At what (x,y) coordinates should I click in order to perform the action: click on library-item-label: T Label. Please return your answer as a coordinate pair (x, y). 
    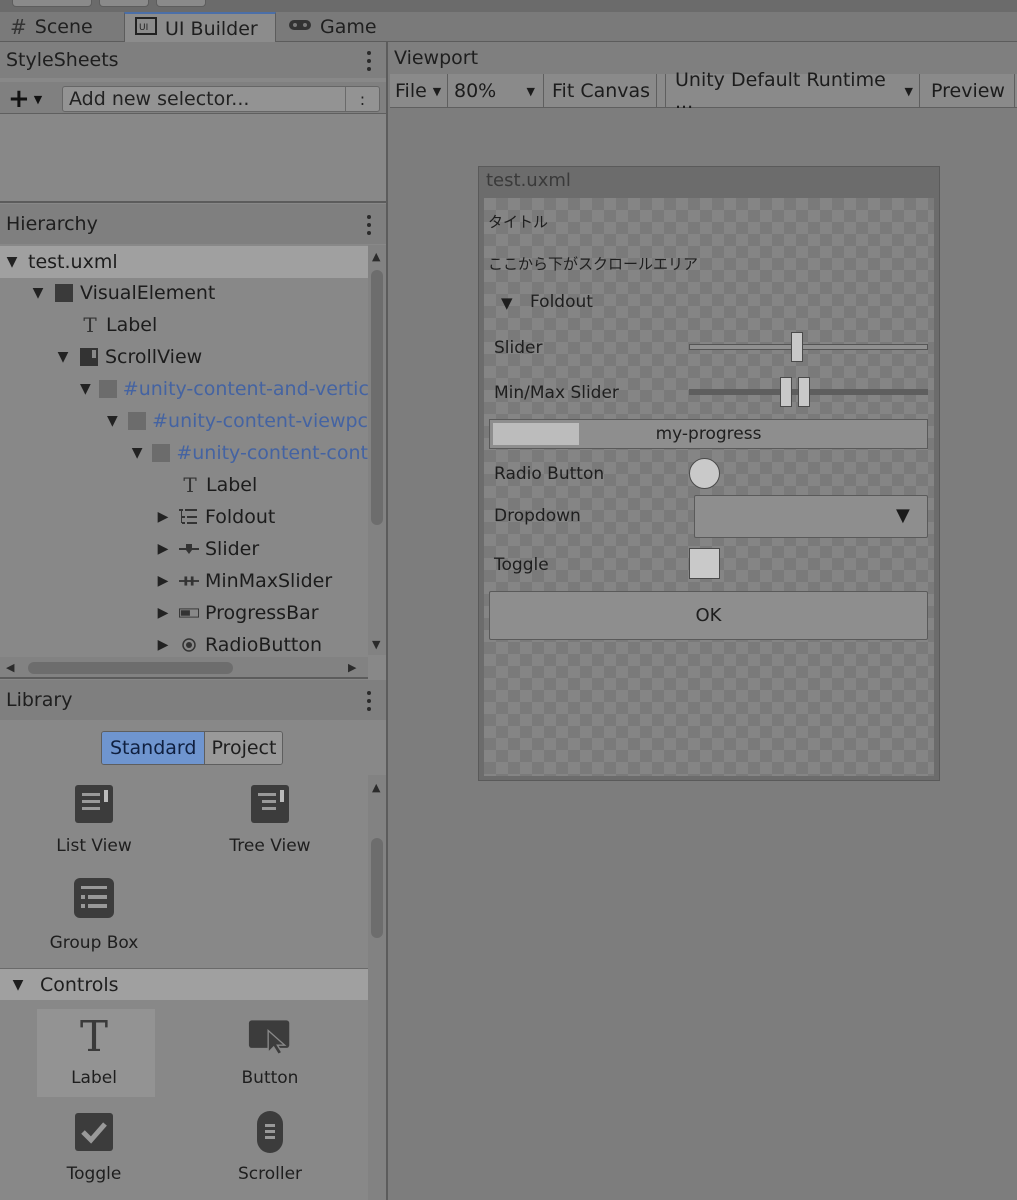
    Looking at the image, I should click on (94, 1050).